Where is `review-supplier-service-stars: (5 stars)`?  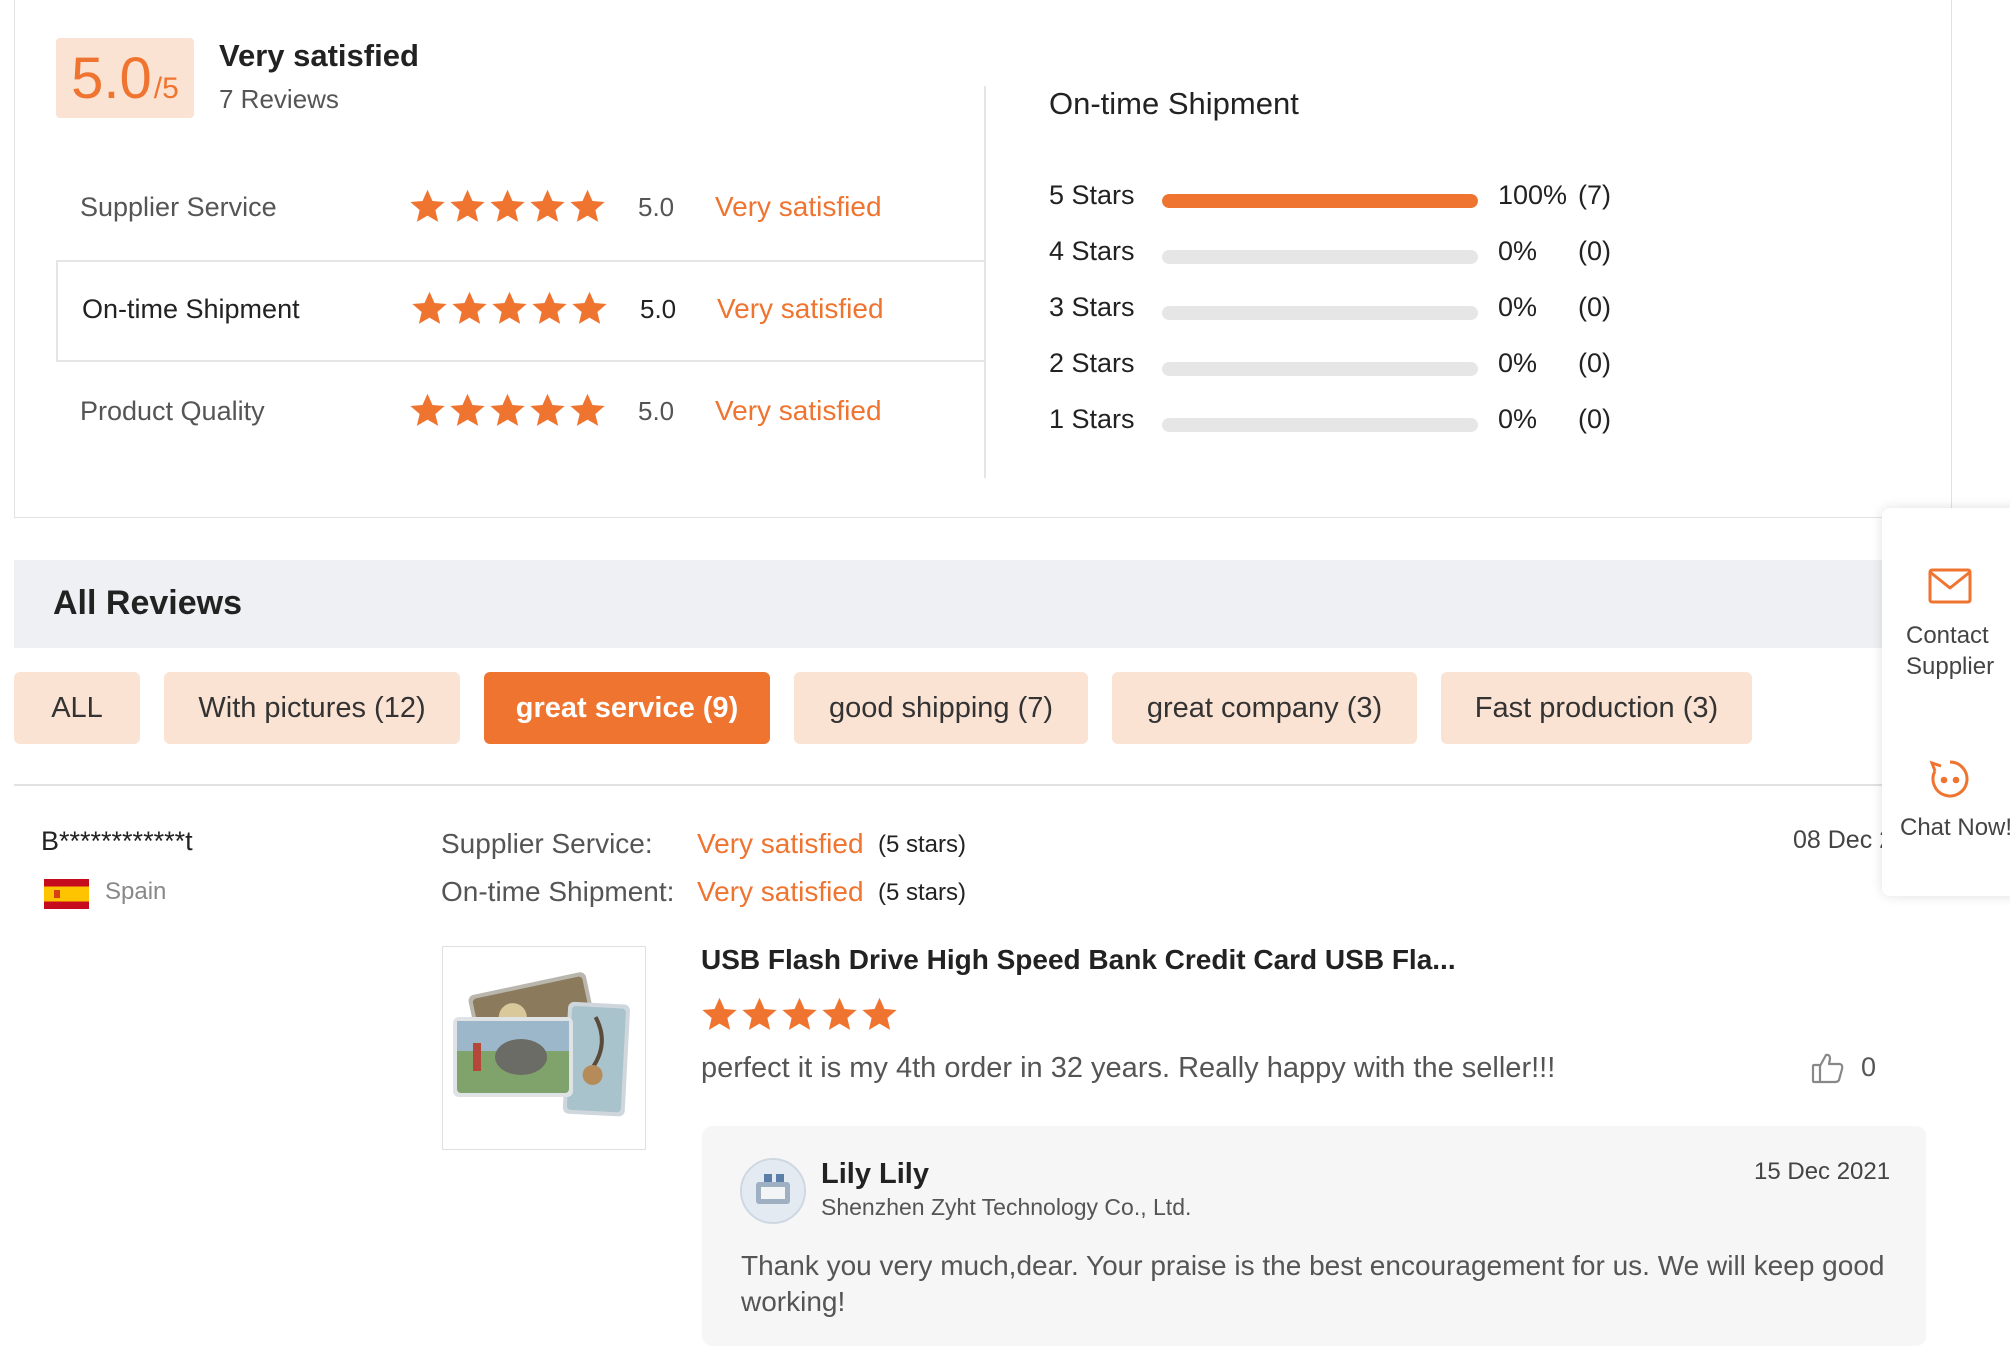 review-supplier-service-stars: (5 stars) is located at coordinates (922, 844).